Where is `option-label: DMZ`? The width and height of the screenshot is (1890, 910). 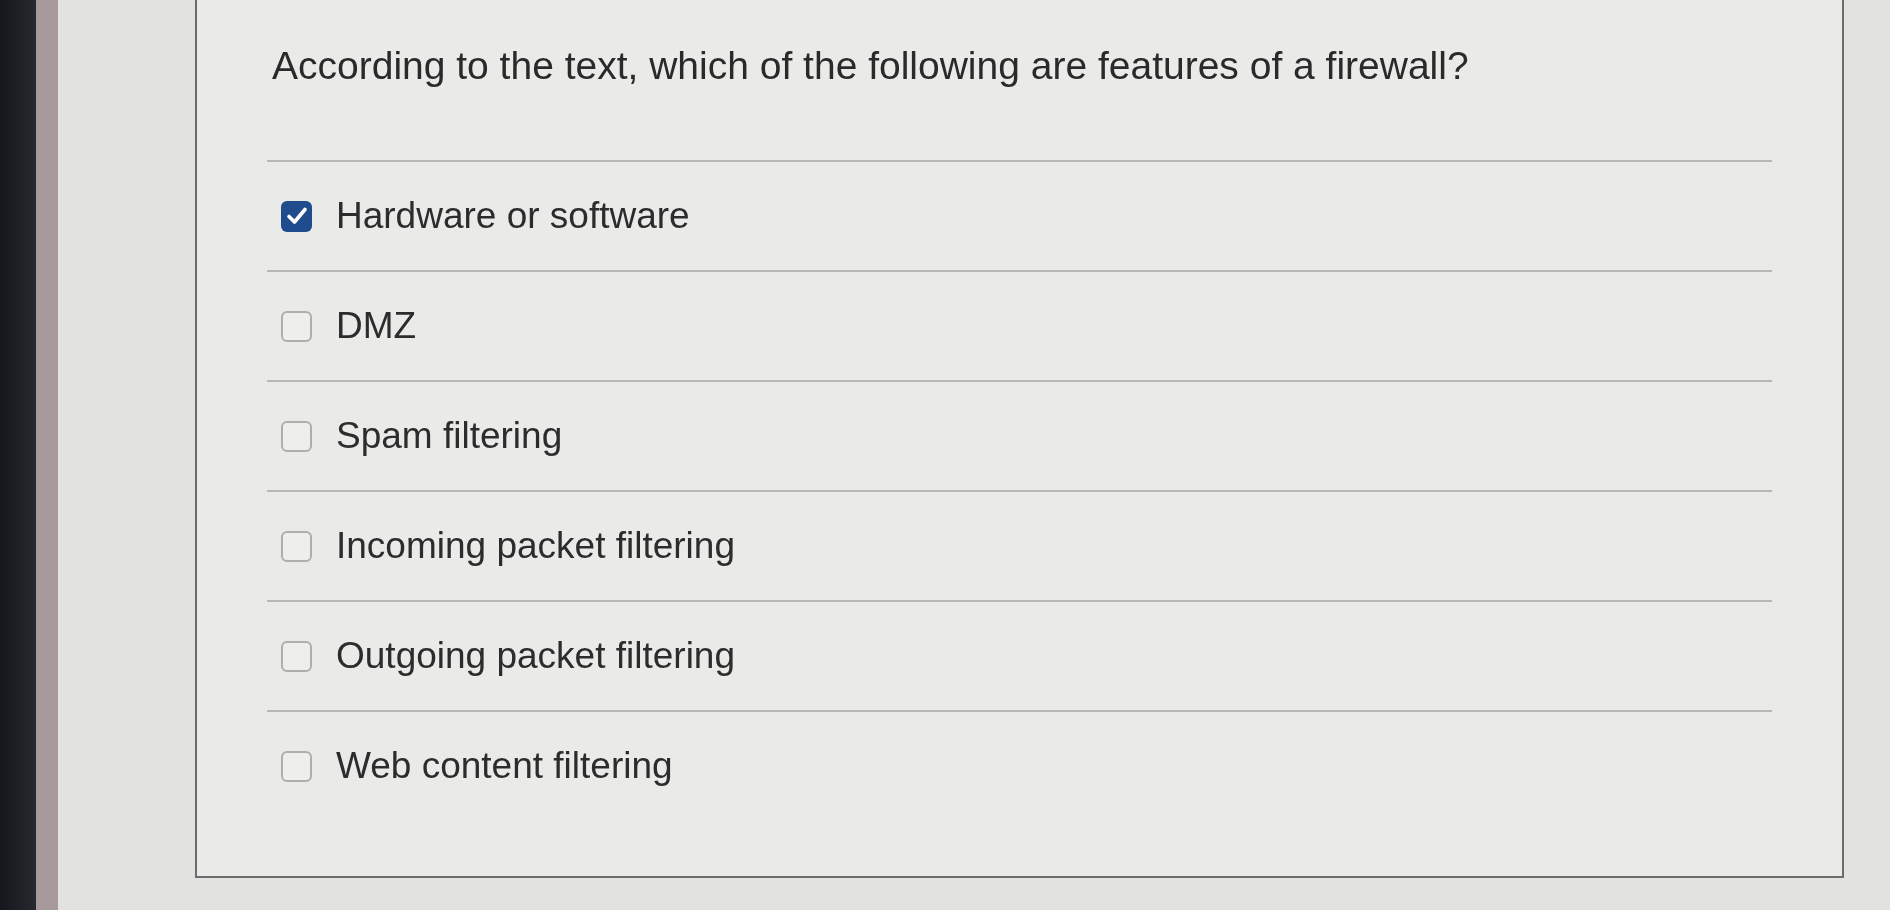
option-label: DMZ is located at coordinates (376, 326).